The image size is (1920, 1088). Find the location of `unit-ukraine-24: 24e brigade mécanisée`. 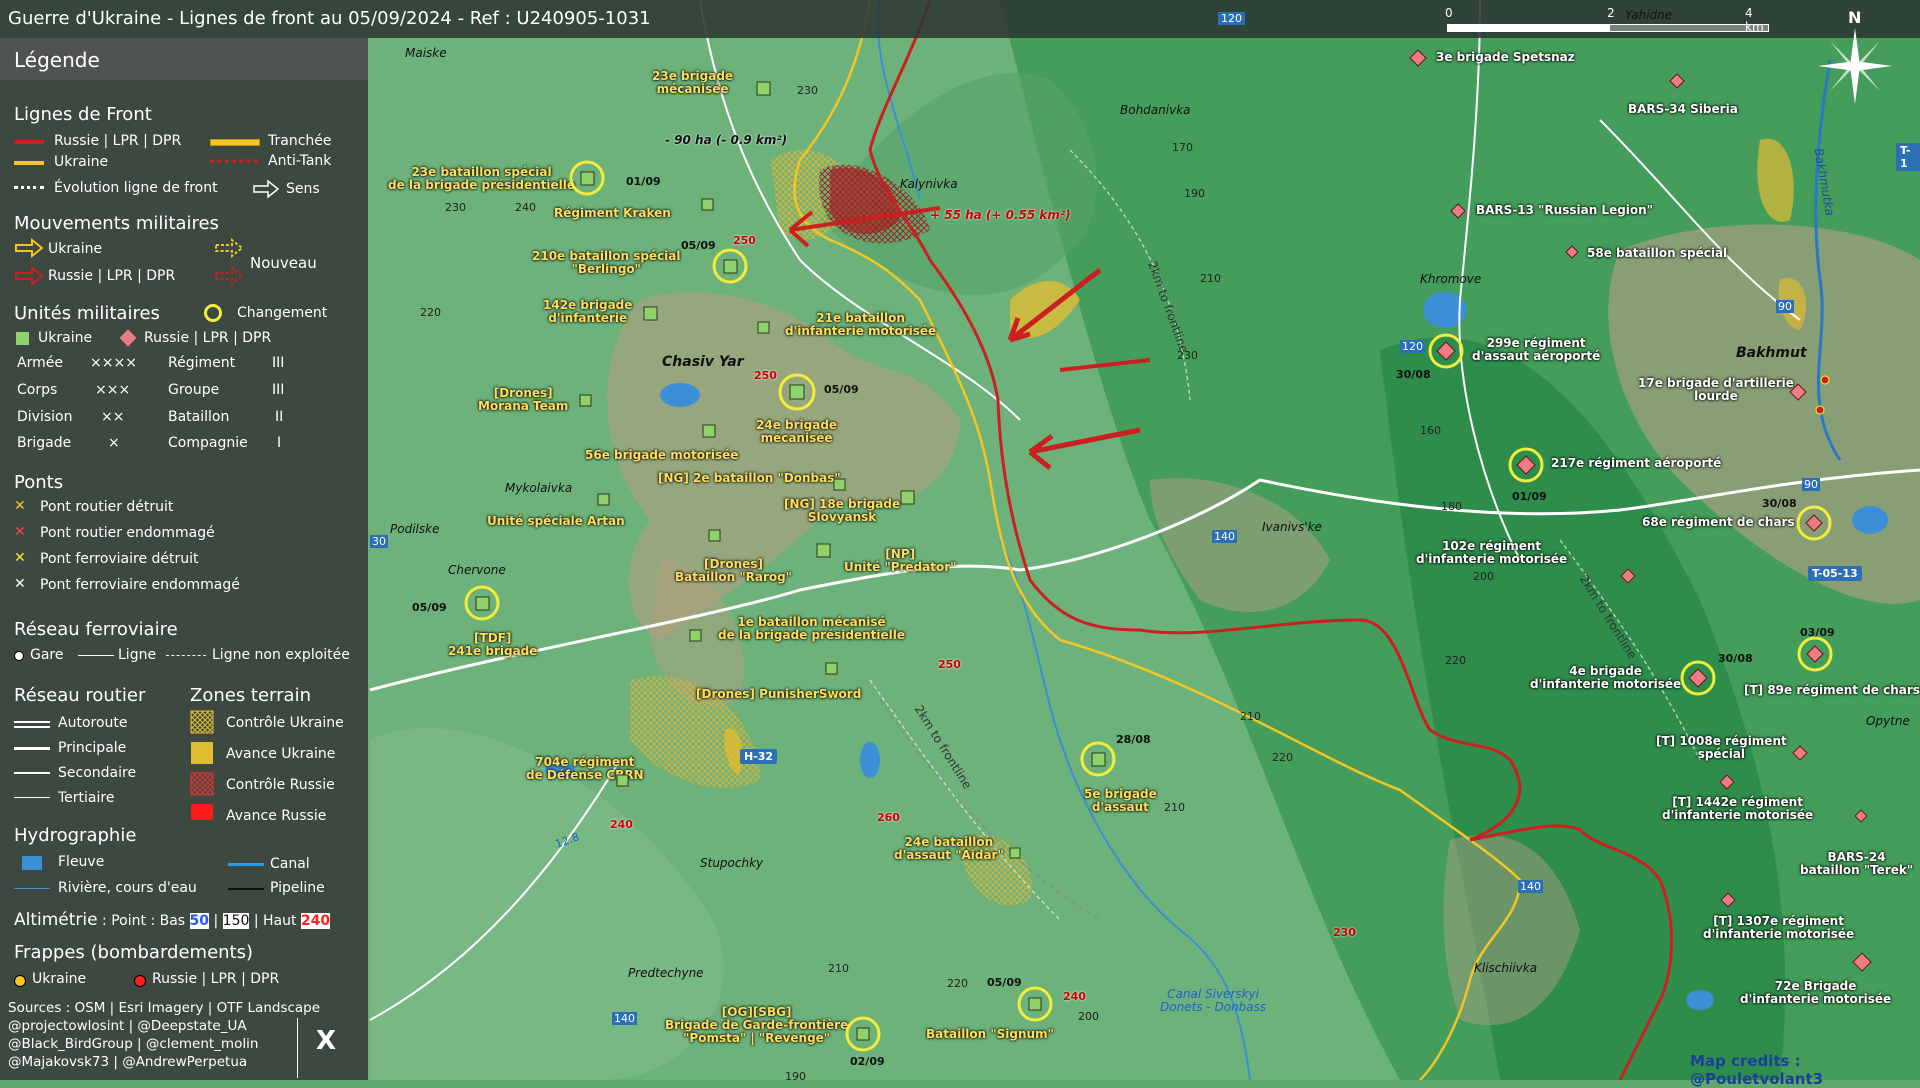

unit-ukraine-24: 24e brigade mécanisée is located at coordinates (796, 432).